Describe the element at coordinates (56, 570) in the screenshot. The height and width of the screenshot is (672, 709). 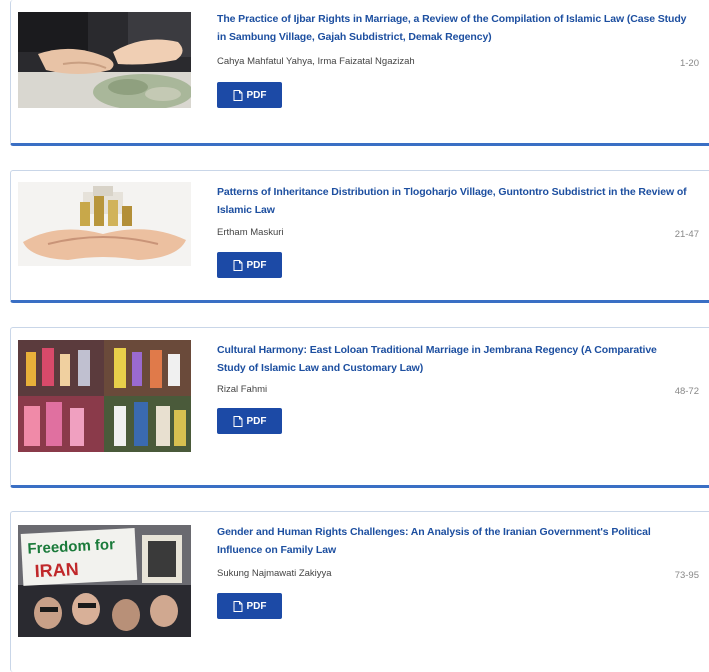
I see `sign-text-iran: IRAN` at that location.